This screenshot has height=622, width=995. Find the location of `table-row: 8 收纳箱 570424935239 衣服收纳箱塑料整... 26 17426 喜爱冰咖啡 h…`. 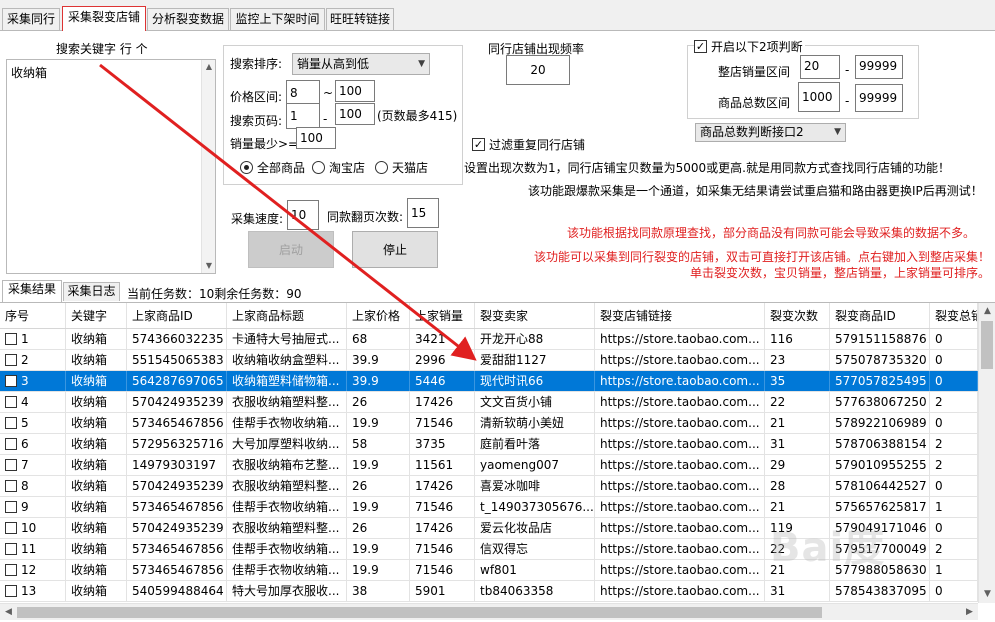

table-row: 8 收纳箱 570424935239 衣服收纳箱塑料整... 26 17426 喜爱冰咖啡 h… is located at coordinates (489, 486).